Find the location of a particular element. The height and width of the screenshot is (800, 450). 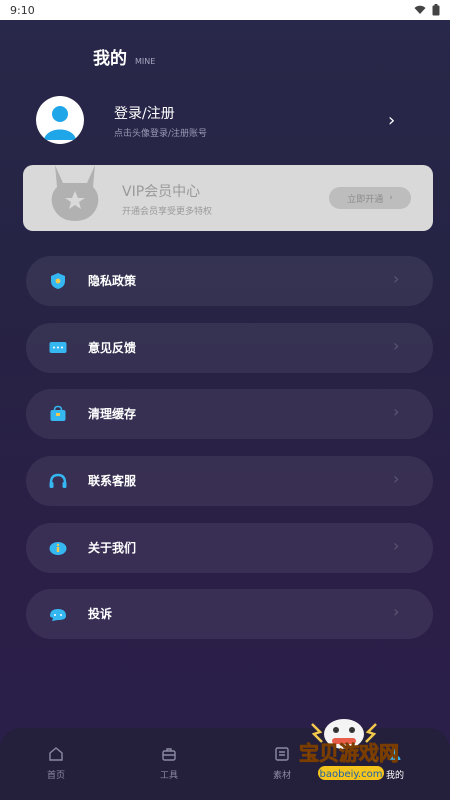

menu-item-complaint: 投诉 › is located at coordinates (229, 614).